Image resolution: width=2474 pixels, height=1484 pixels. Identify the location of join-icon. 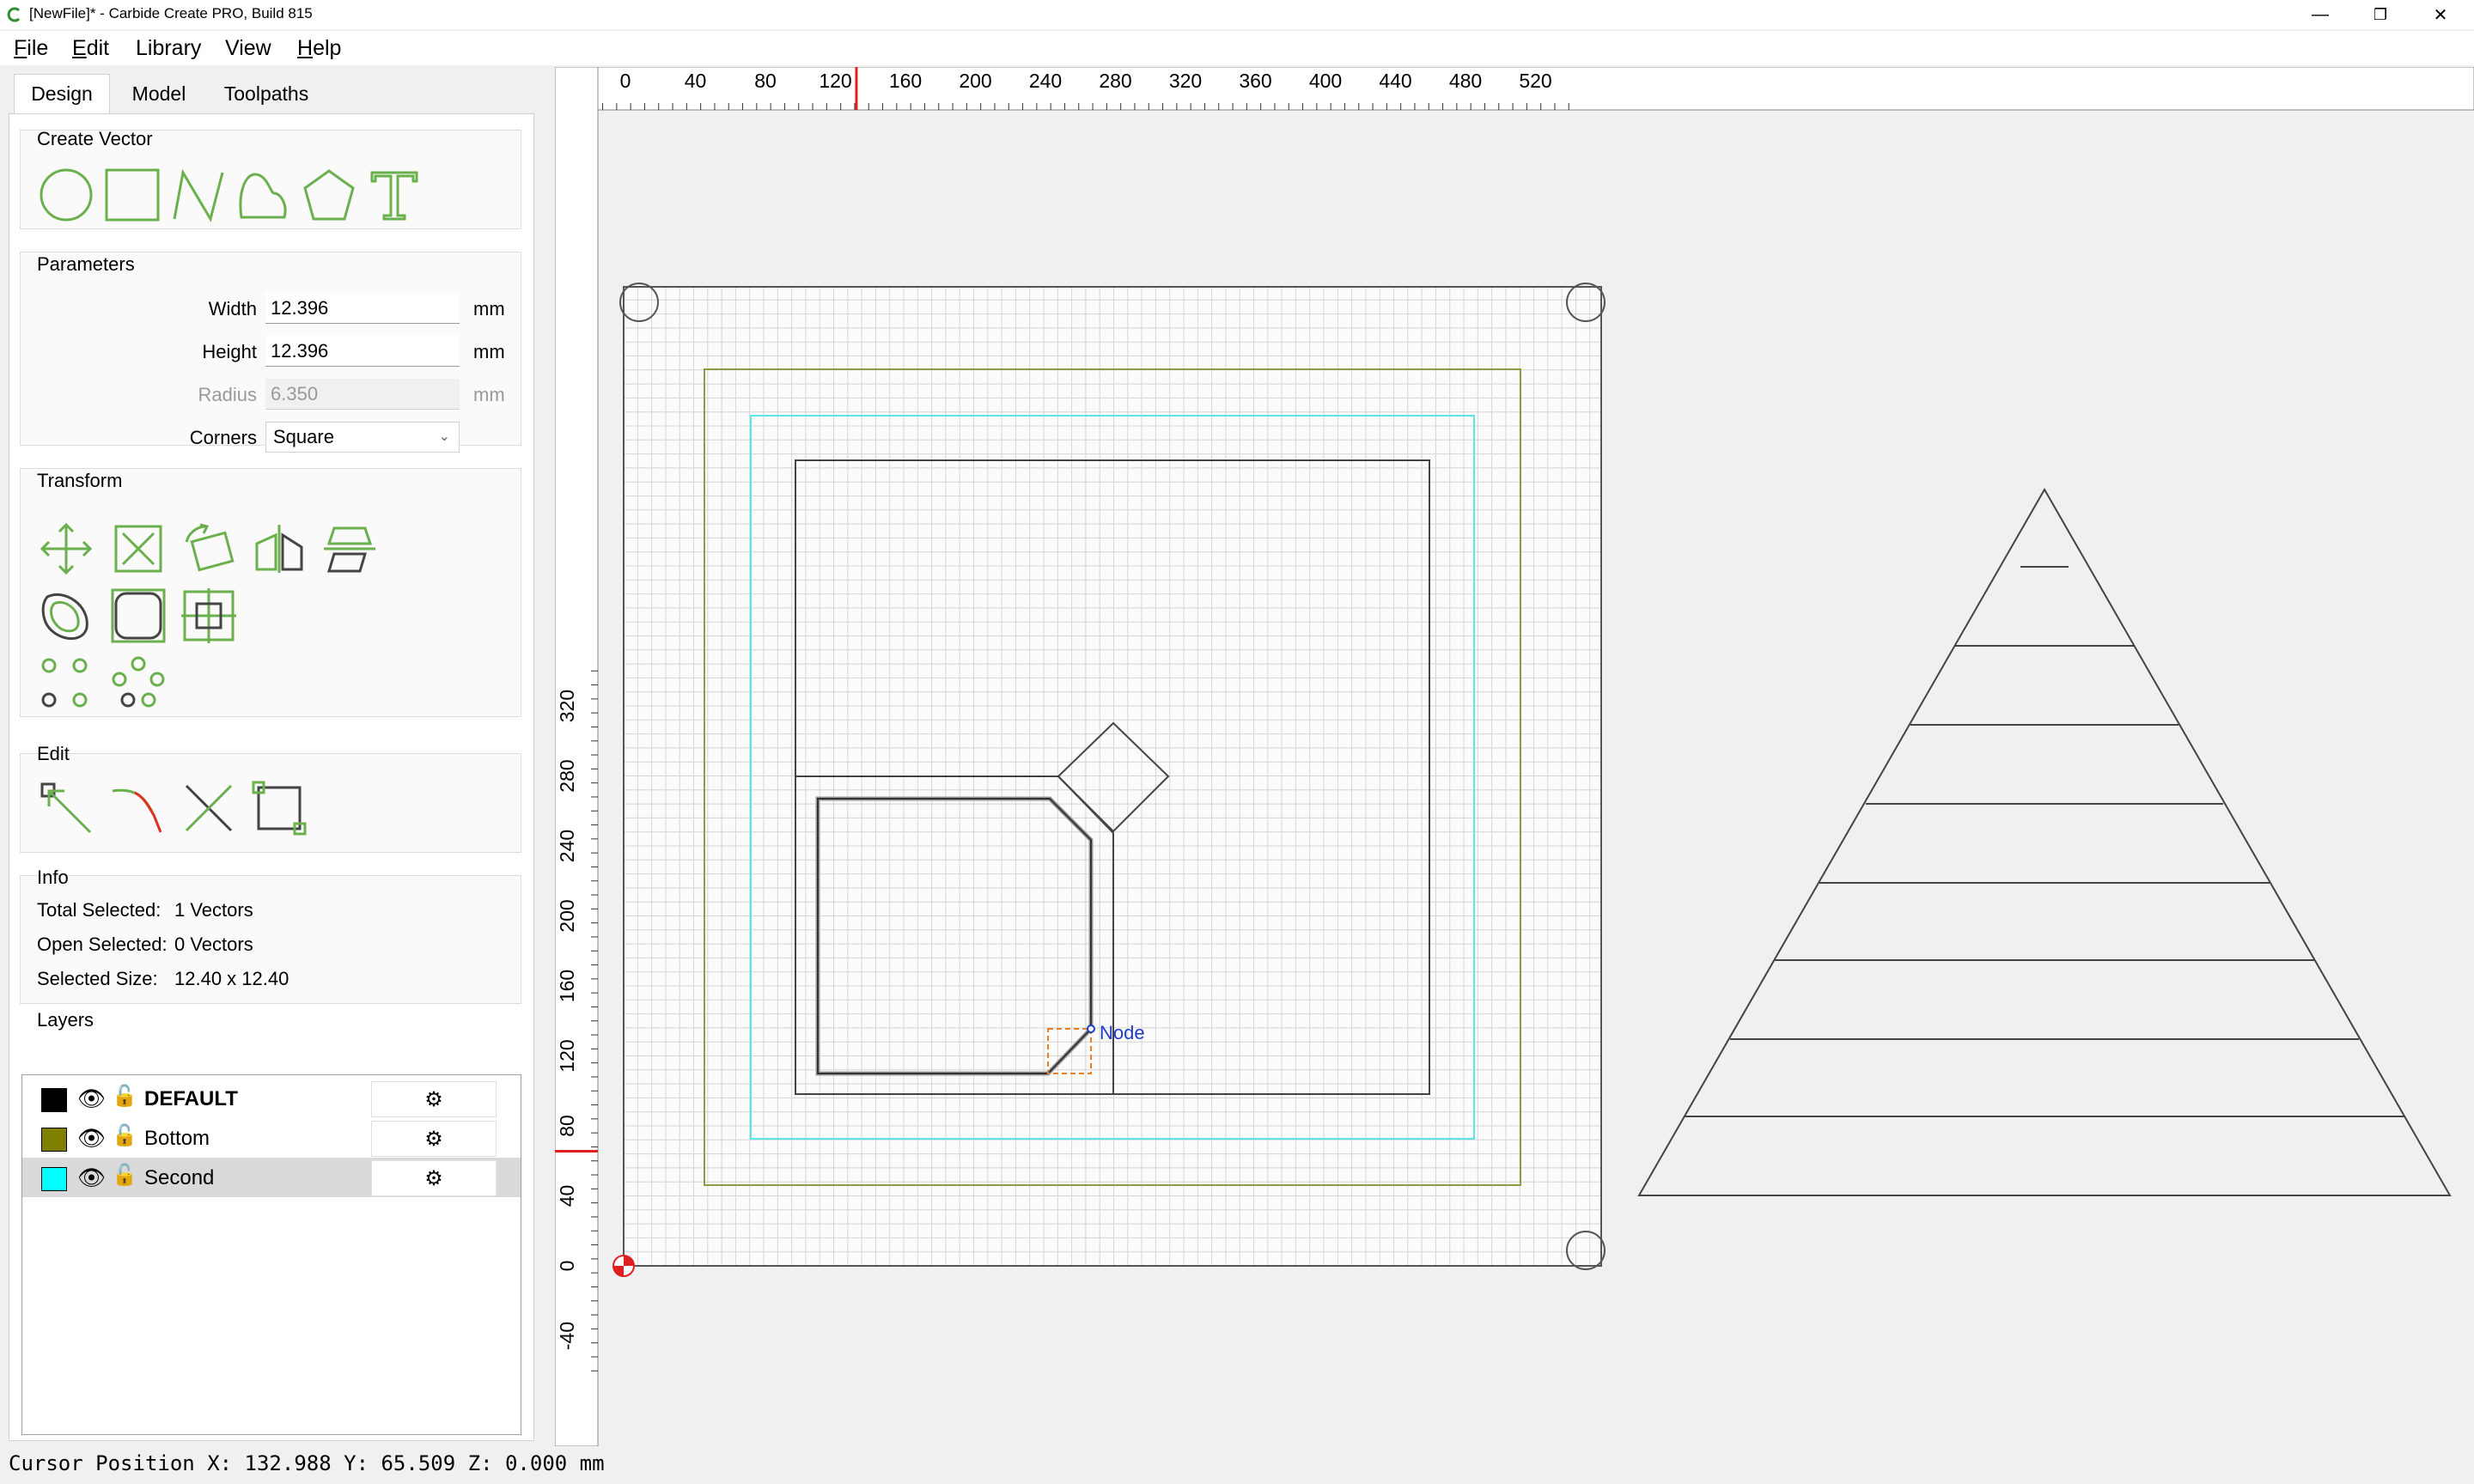
(279, 808).